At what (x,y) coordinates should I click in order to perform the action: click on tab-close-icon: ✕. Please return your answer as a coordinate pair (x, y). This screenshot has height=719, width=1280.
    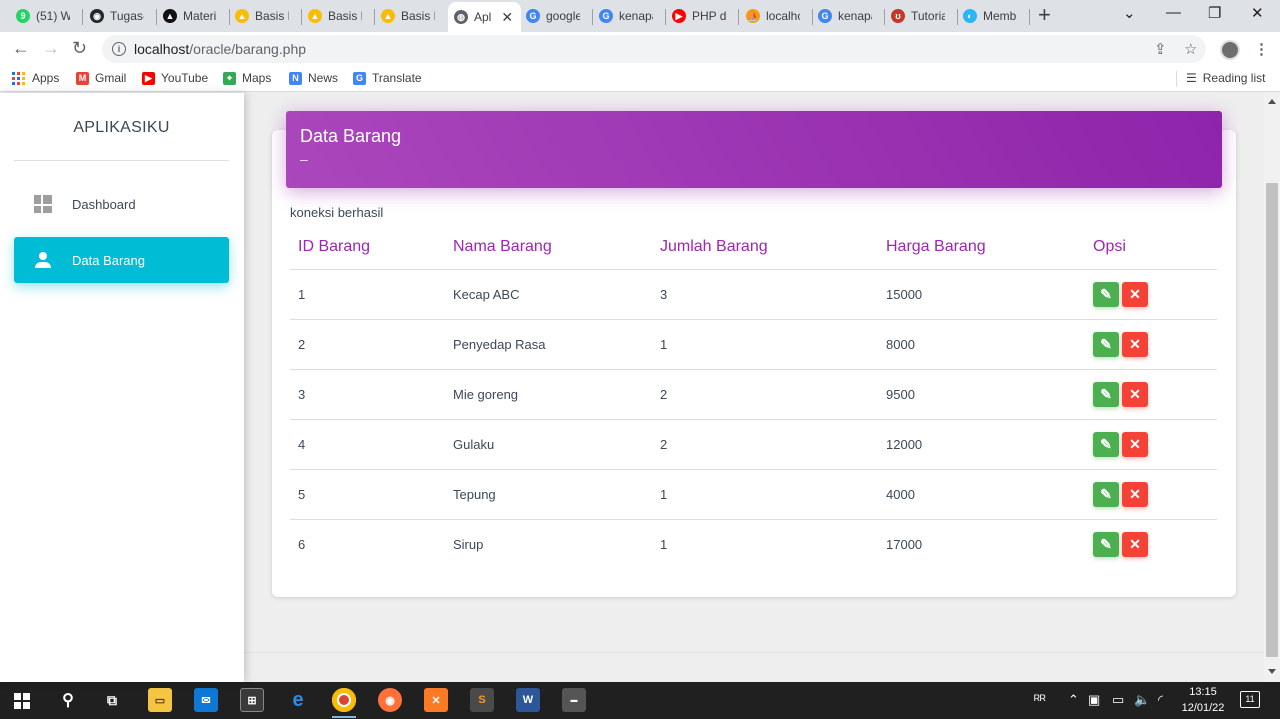
    Looking at the image, I should click on (507, 17).